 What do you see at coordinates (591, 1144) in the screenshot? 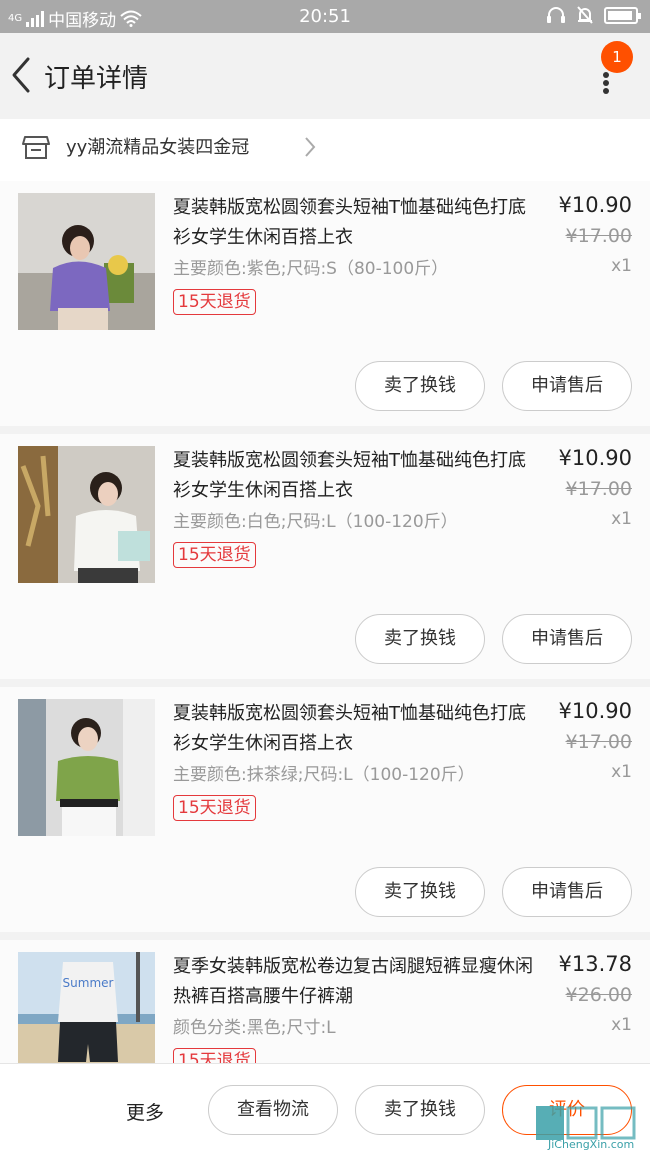
I see `watermark-text: JiChengXin.com` at bounding box center [591, 1144].